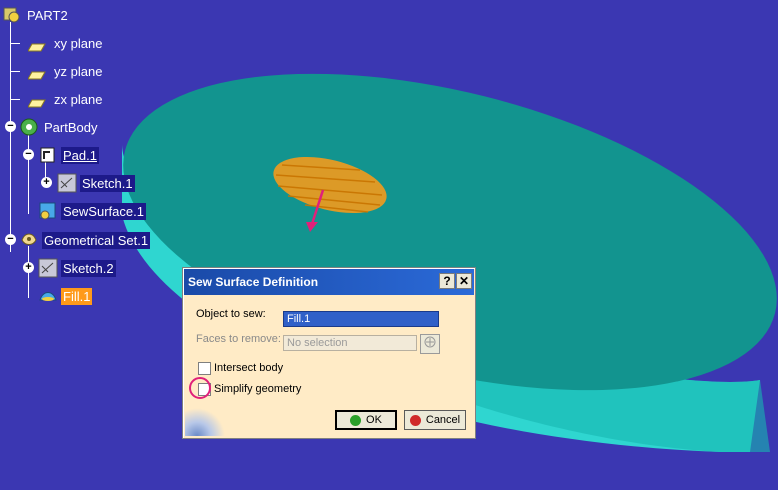 The height and width of the screenshot is (490, 778). Describe the element at coordinates (46, 182) in the screenshot. I see `expand-sketch1-icon: +` at that location.